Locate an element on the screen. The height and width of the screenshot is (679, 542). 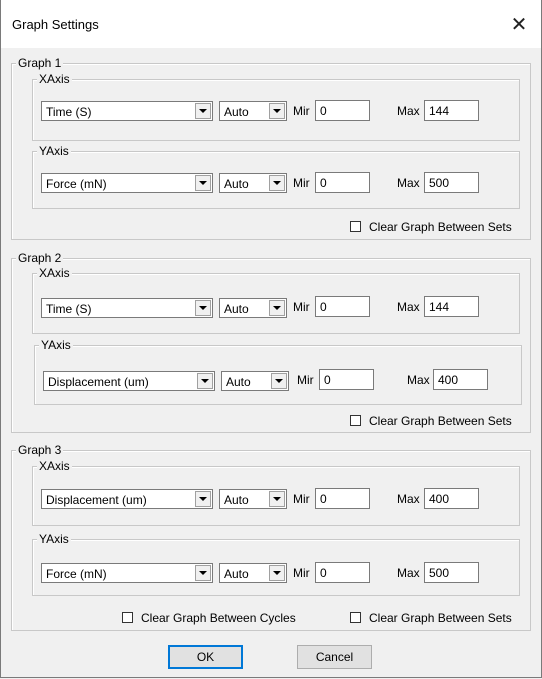
graph-2-xaxis-max-label: Max is located at coordinates (408, 307).